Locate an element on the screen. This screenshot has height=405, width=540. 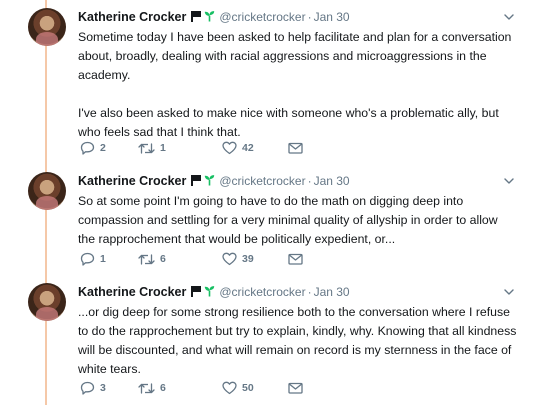
like-button: 50 is located at coordinates (238, 388).